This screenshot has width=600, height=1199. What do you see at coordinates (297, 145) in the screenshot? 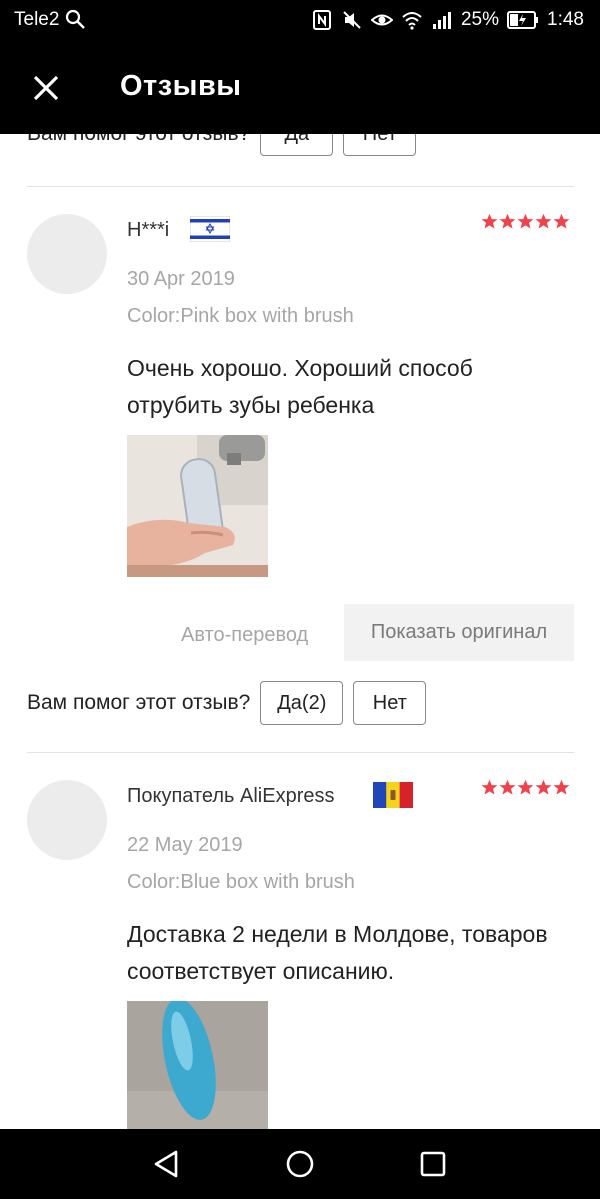
I see `helpful-yes-button: Да` at bounding box center [297, 145].